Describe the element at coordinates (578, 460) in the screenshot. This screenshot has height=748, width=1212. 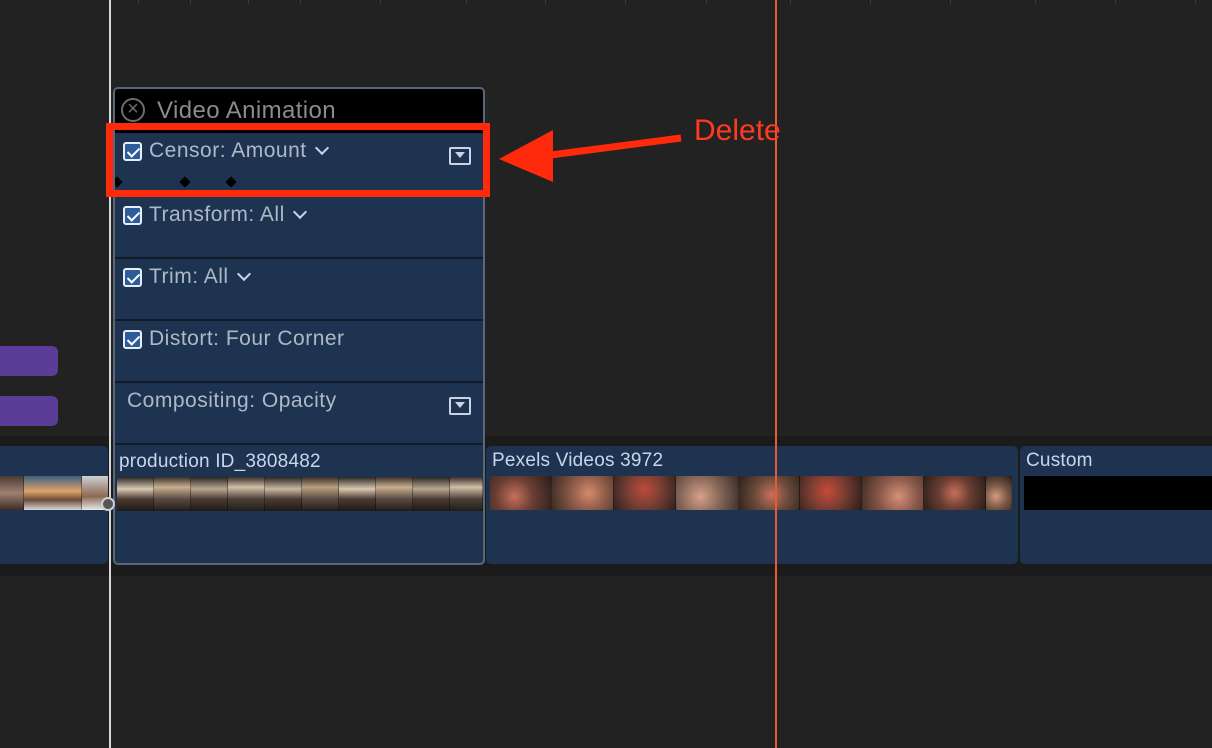
I see `clip-title: Pexels Videos 3972` at that location.